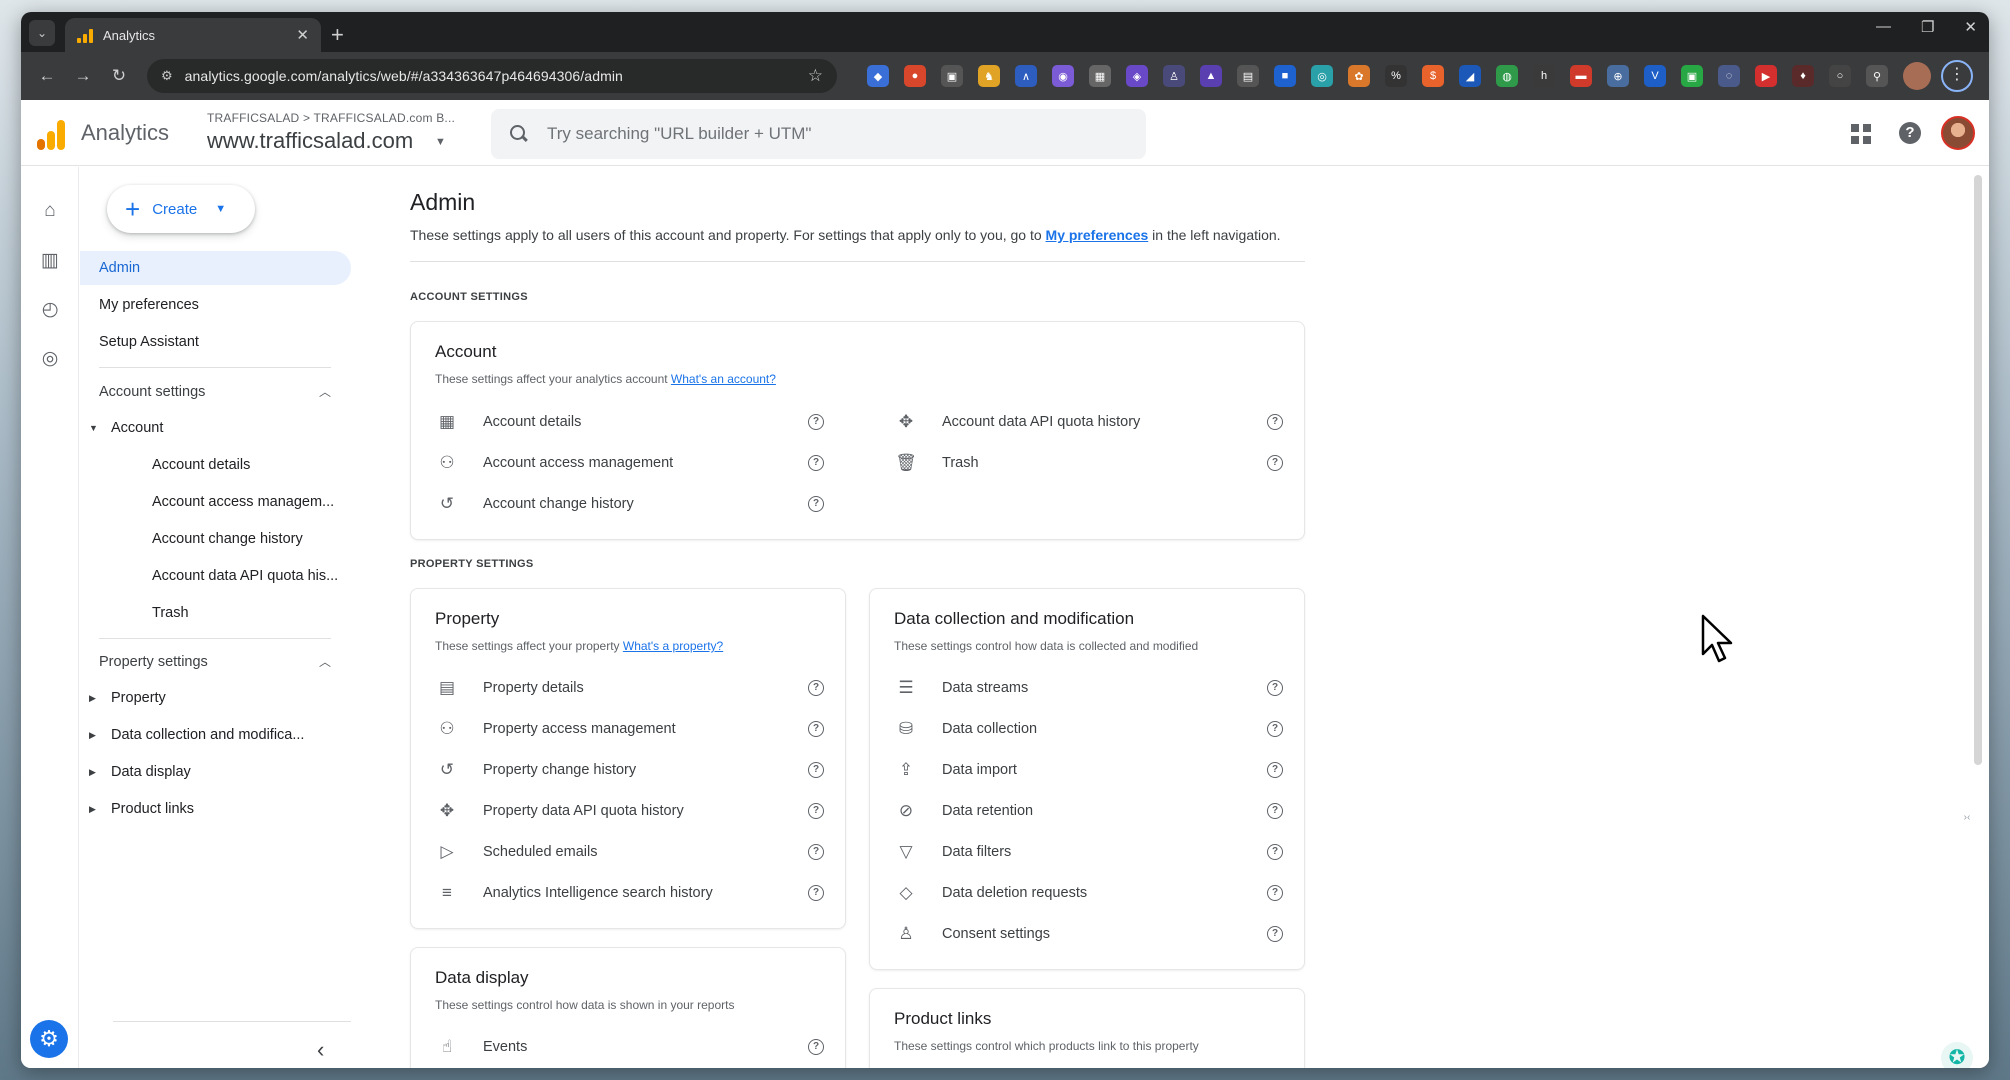 This screenshot has width=2010, height=1080. I want to click on row-property-api-quota: ✥ Property data API quota history ?, so click(632, 811).